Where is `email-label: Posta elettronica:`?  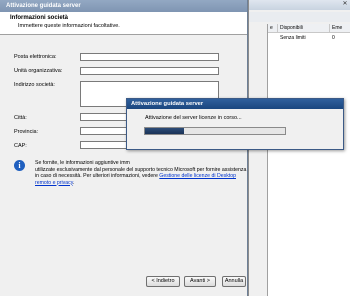 email-label: Posta elettronica: is located at coordinates (35, 57).